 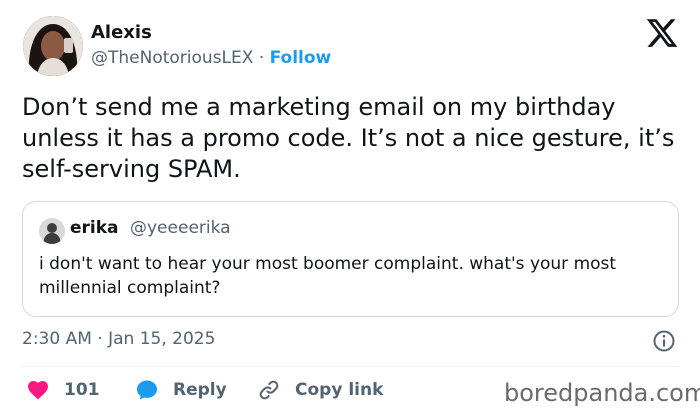 I want to click on author-avatar-image, so click(x=53, y=46).